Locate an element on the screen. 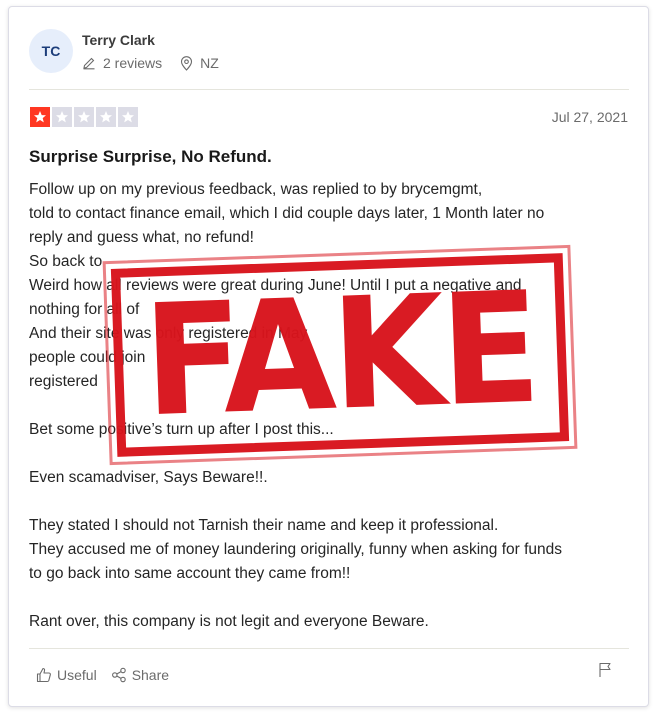 The height and width of the screenshot is (713, 657). reviews-count: 2 reviews is located at coordinates (122, 63).